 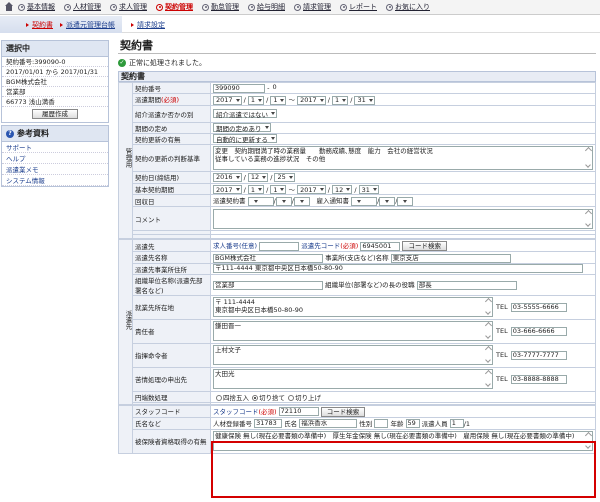 I want to click on nav-personnel: 人材管理, so click(x=82, y=7).